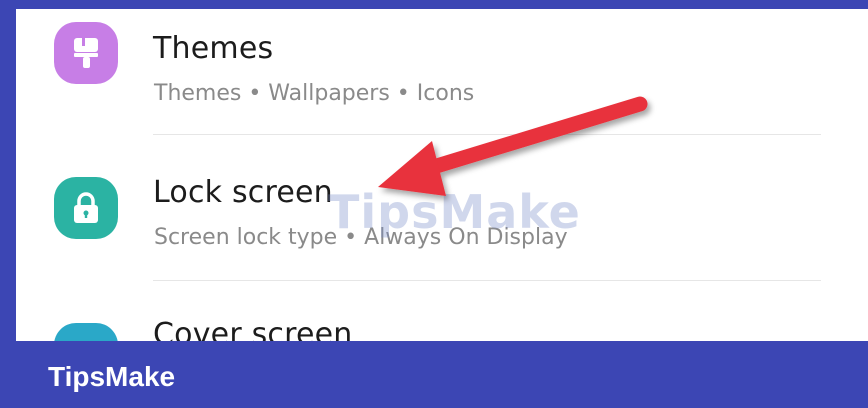 This screenshot has width=868, height=408. What do you see at coordinates (253, 329) in the screenshot?
I see `settings-item-title: Cover screen` at bounding box center [253, 329].